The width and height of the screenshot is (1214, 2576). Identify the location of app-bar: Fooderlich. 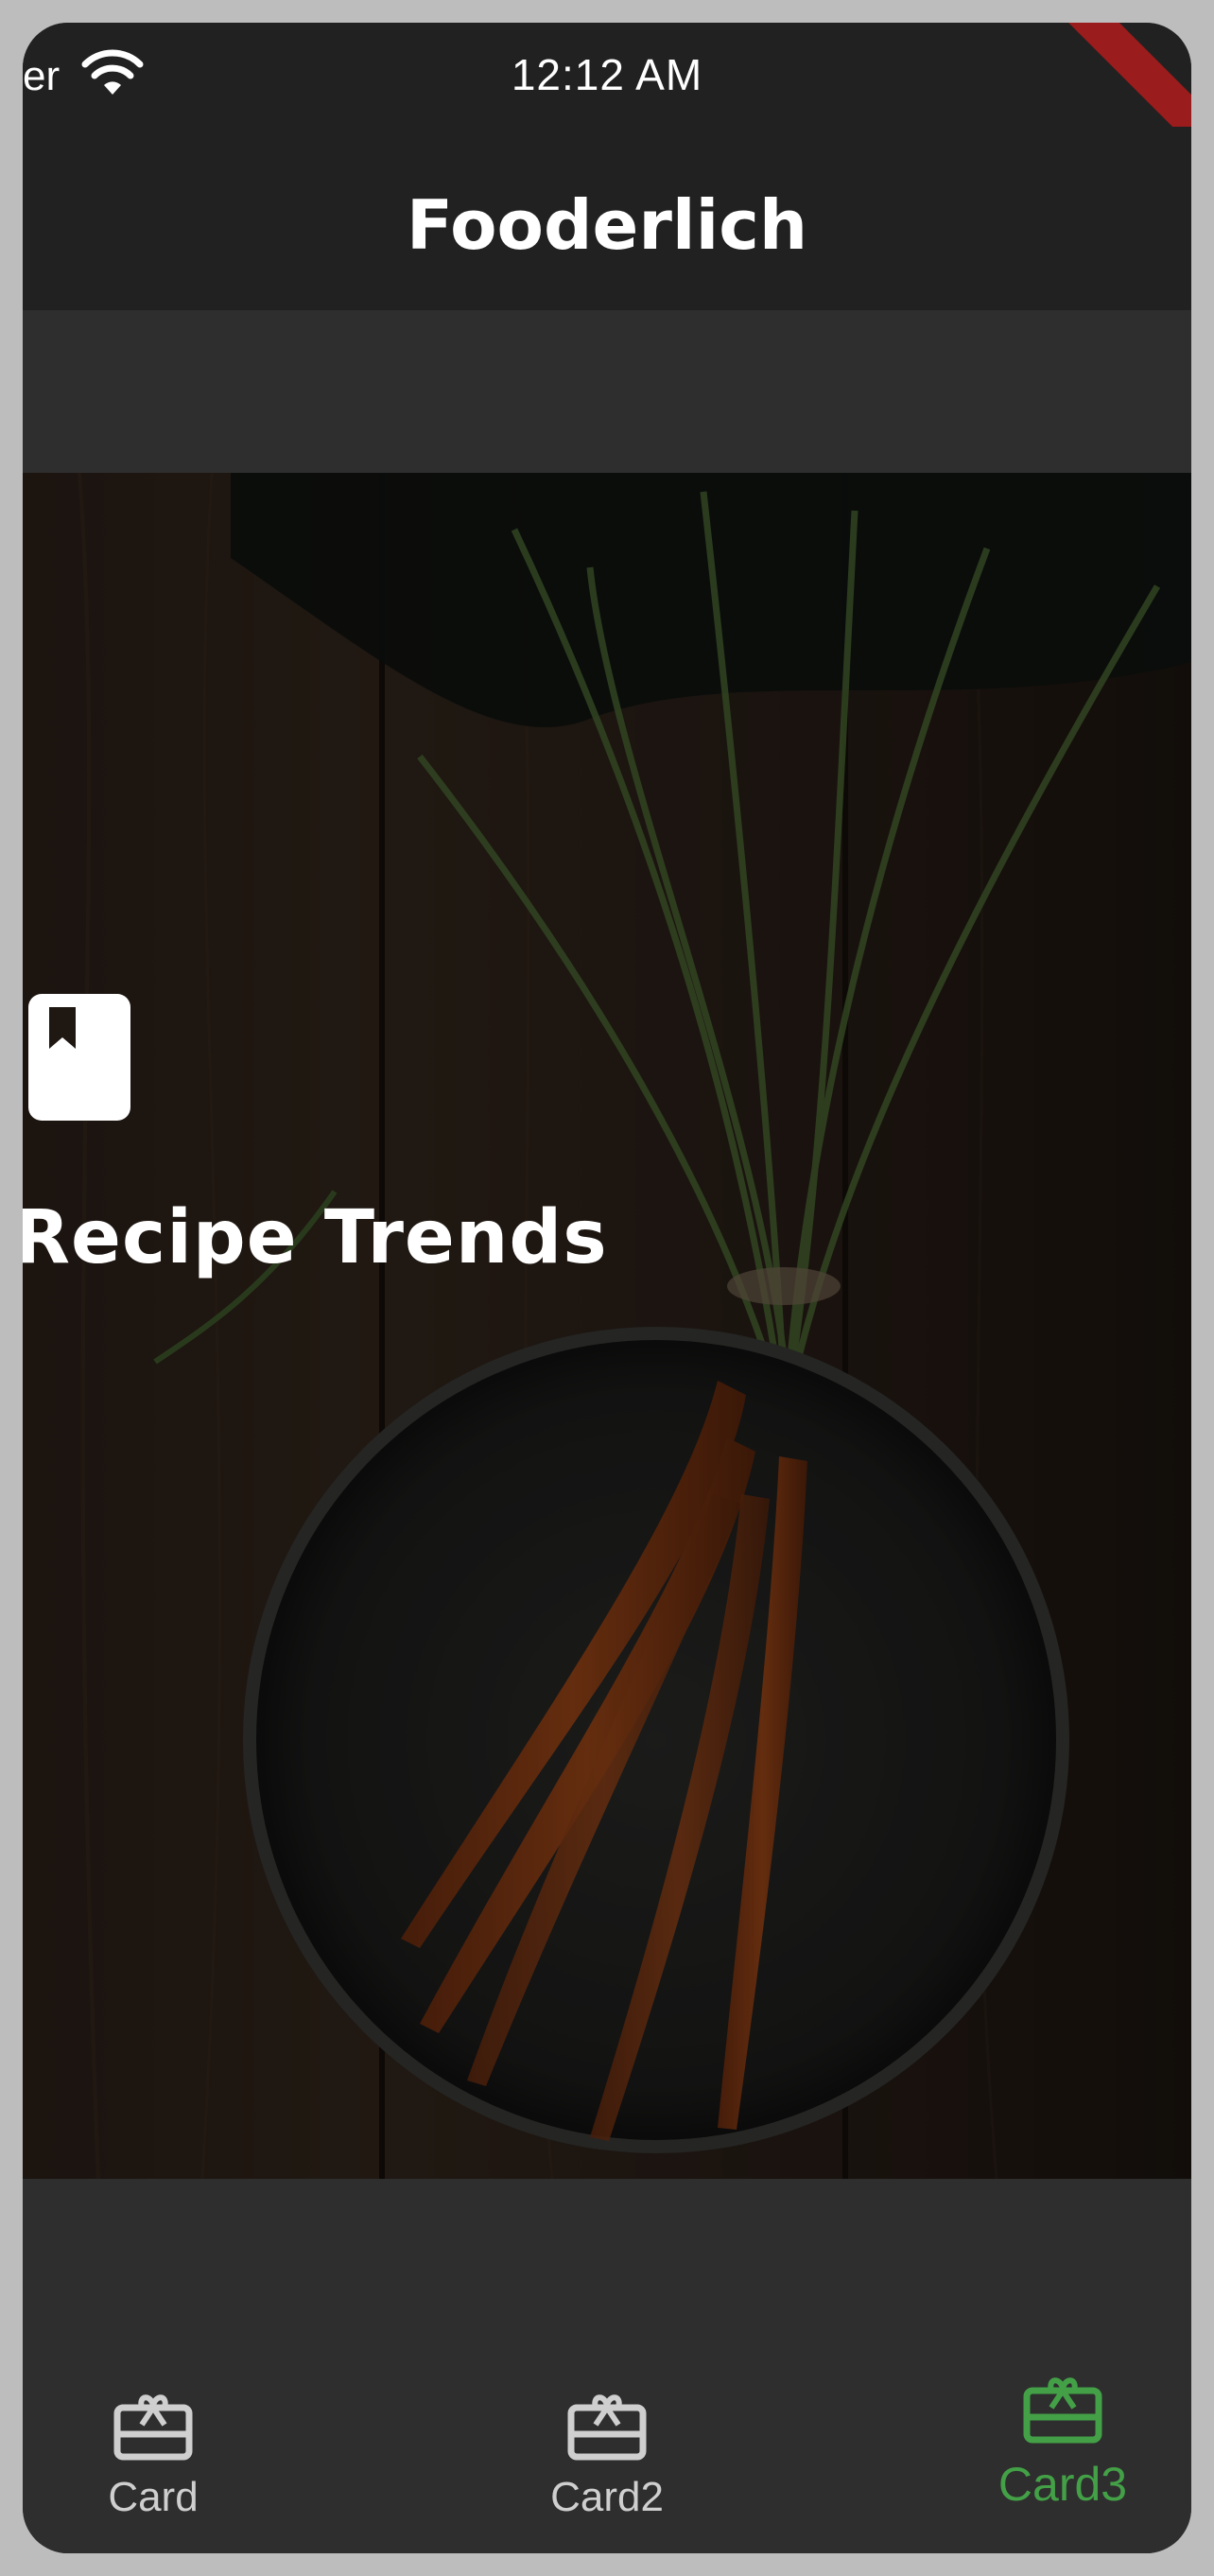
(607, 218).